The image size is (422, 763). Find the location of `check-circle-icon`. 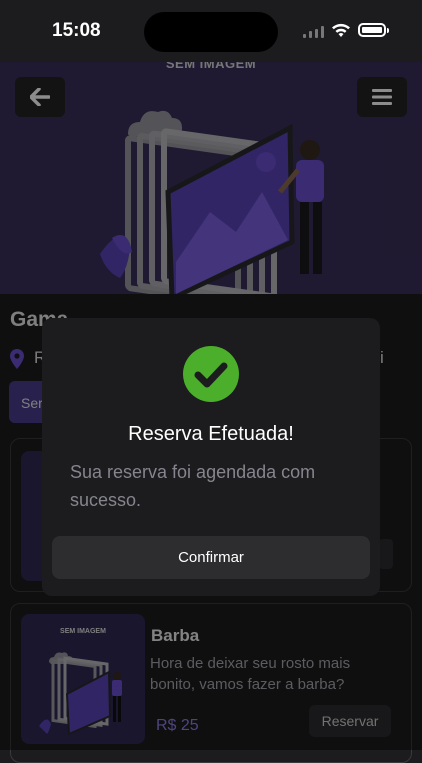

check-circle-icon is located at coordinates (211, 374).